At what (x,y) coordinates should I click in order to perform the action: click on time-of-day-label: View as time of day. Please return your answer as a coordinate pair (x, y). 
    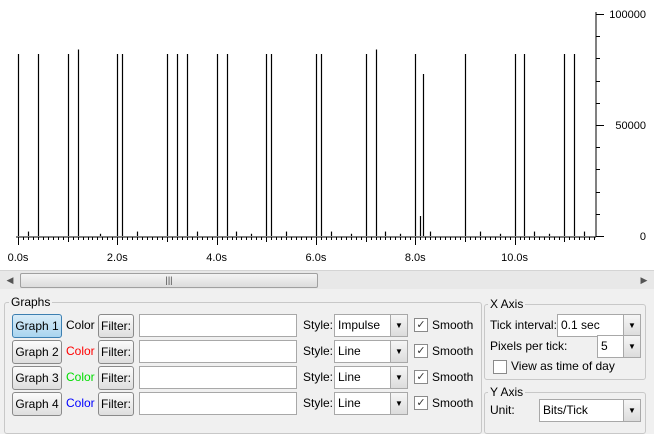
    Looking at the image, I should click on (563, 366).